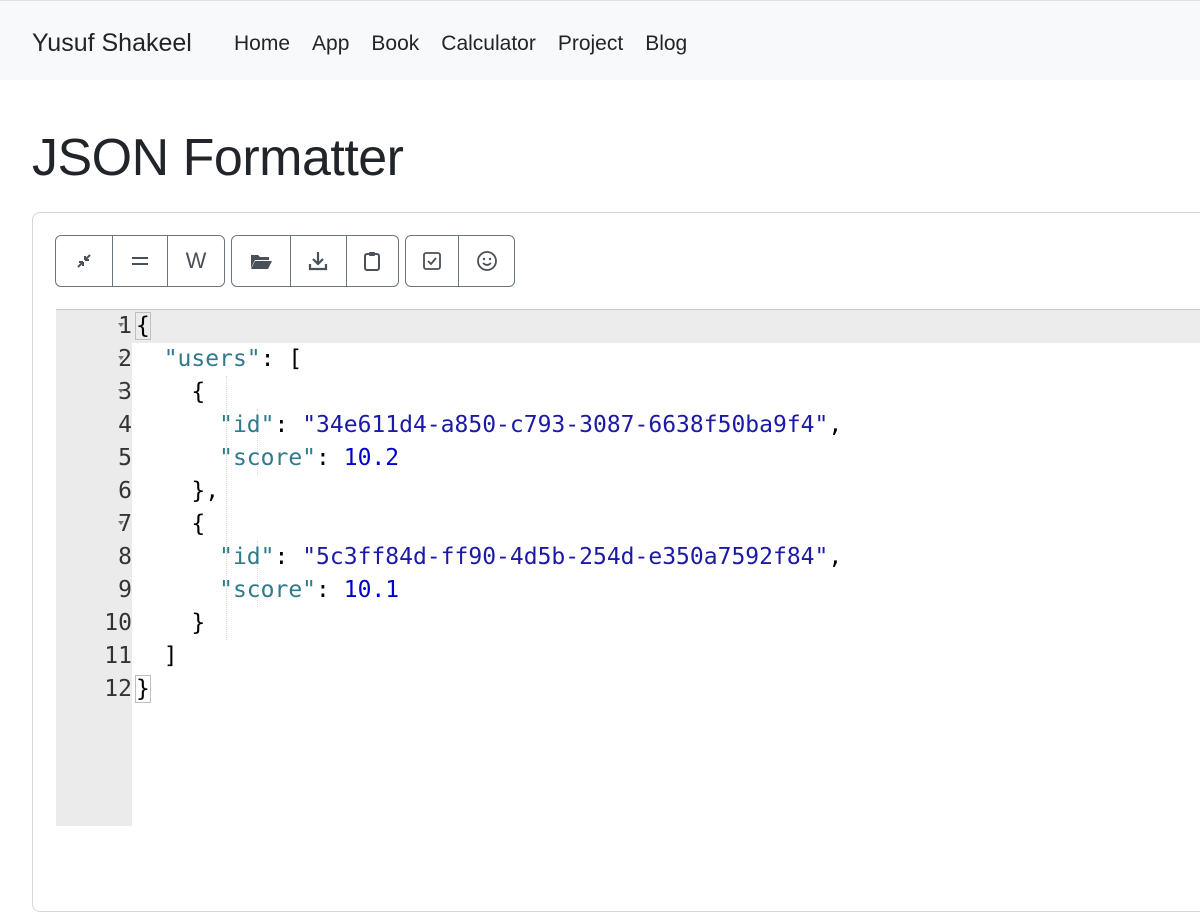  What do you see at coordinates (125, 590) in the screenshot?
I see `line-number: 9` at bounding box center [125, 590].